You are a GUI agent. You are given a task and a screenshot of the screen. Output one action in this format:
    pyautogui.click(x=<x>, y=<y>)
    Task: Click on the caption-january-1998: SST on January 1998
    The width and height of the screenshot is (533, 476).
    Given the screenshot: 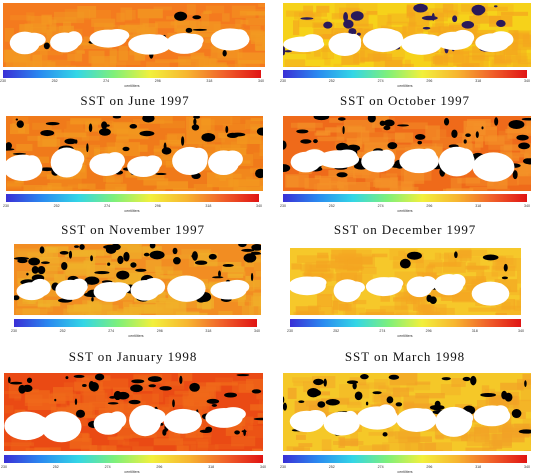 What is the action you would take?
    pyautogui.click(x=133, y=356)
    